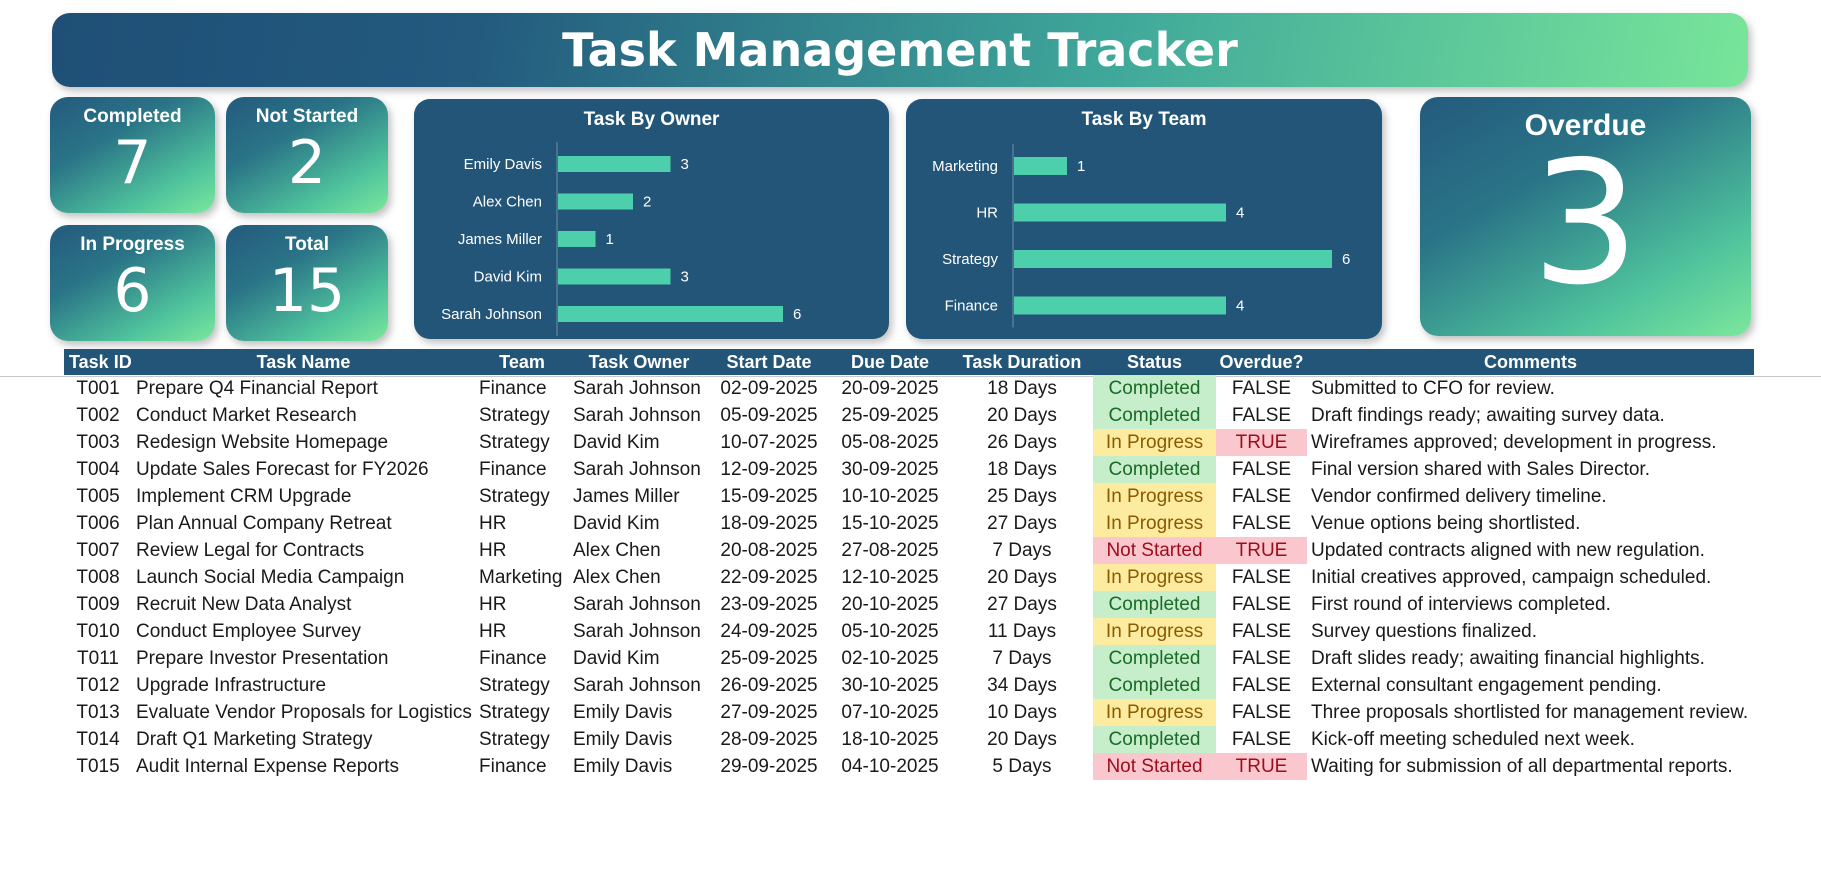 Image resolution: width=1821 pixels, height=889 pixels. What do you see at coordinates (769, 442) in the screenshot?
I see `start-date-cell: 10-07-2025` at bounding box center [769, 442].